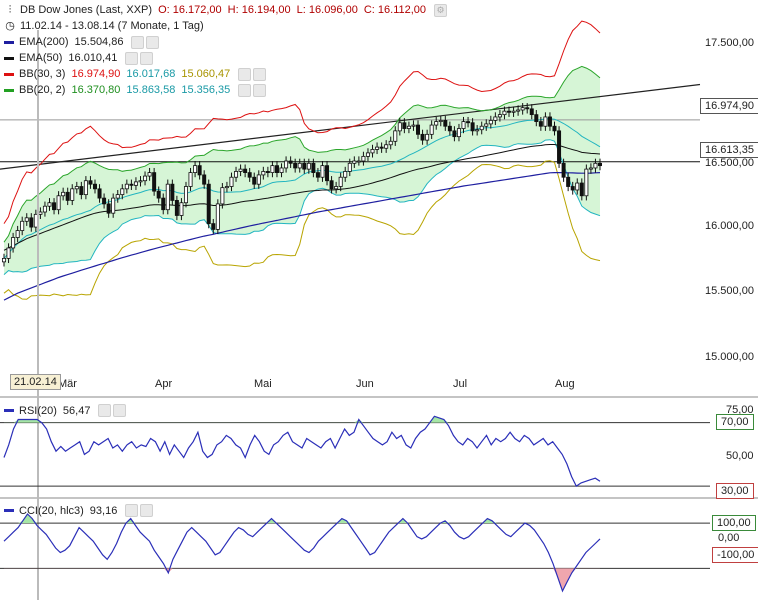  What do you see at coordinates (112, 26) in the screenshot?
I see `date-range: 11.02.14 - 13.08.14 (7 Monate, 1 Tag)` at bounding box center [112, 26].